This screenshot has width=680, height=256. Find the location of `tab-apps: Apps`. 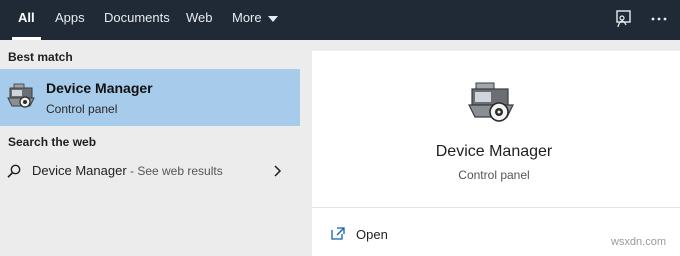

tab-apps: Apps is located at coordinates (70, 20).